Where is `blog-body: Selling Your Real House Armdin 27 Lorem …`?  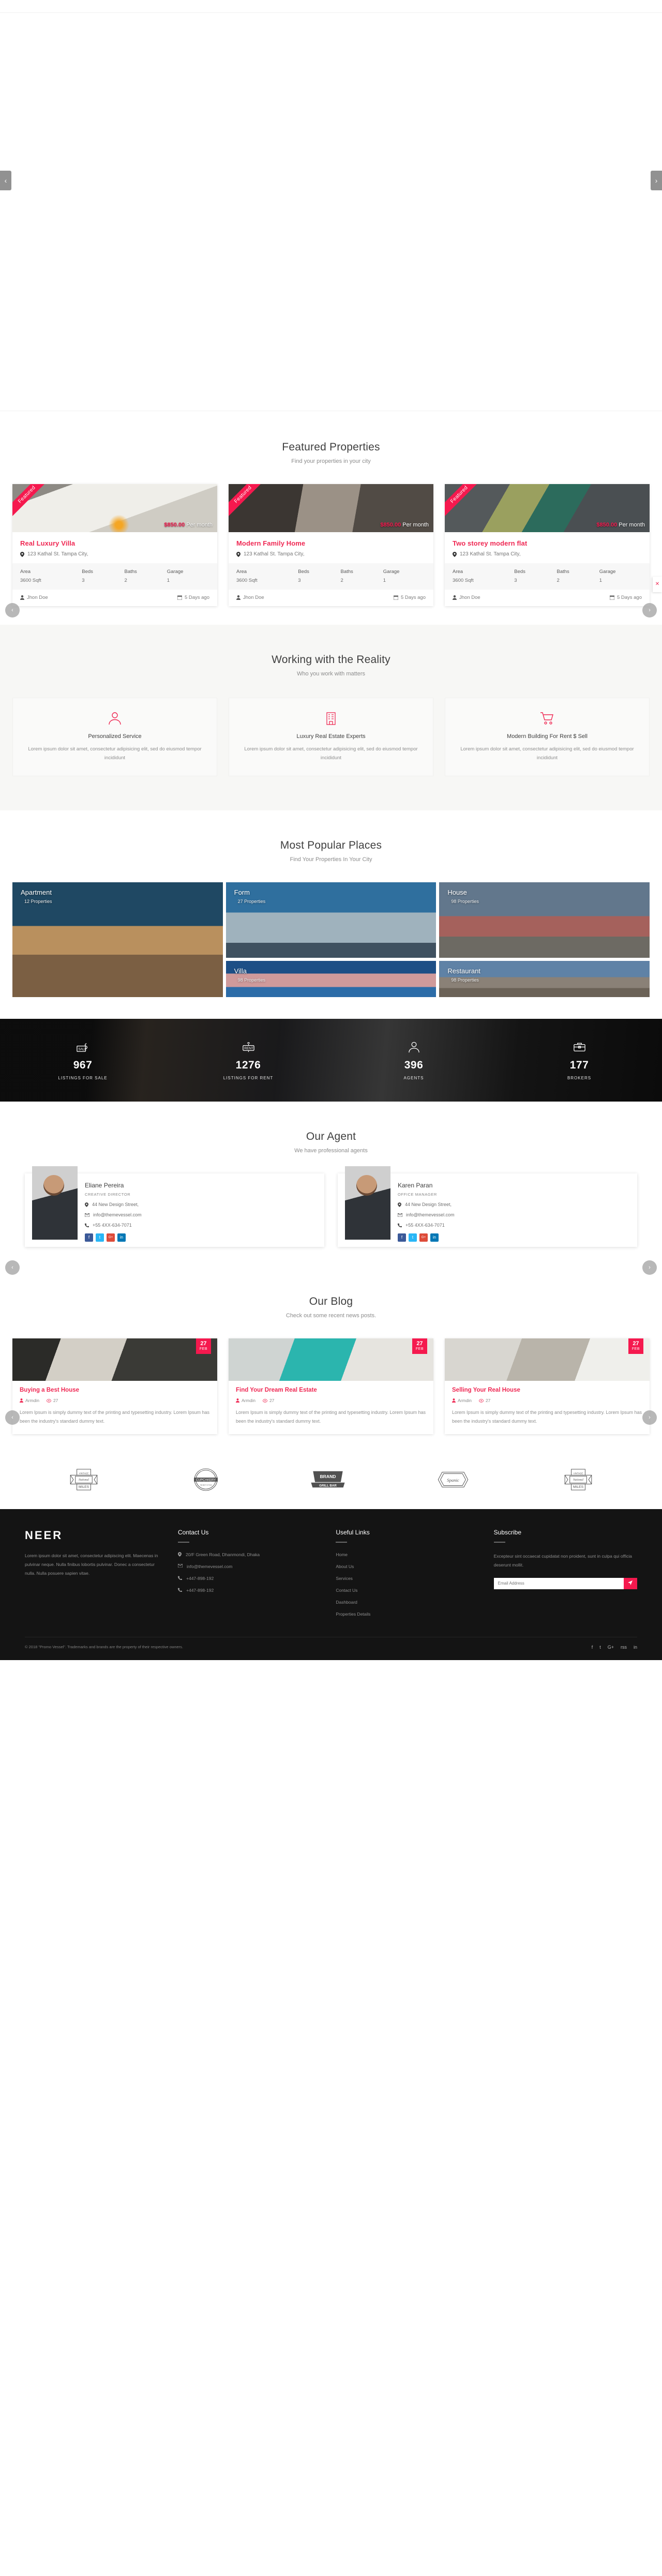
blog-body: Selling Your Real House Armdin 27 Lorem … is located at coordinates (548, 1407).